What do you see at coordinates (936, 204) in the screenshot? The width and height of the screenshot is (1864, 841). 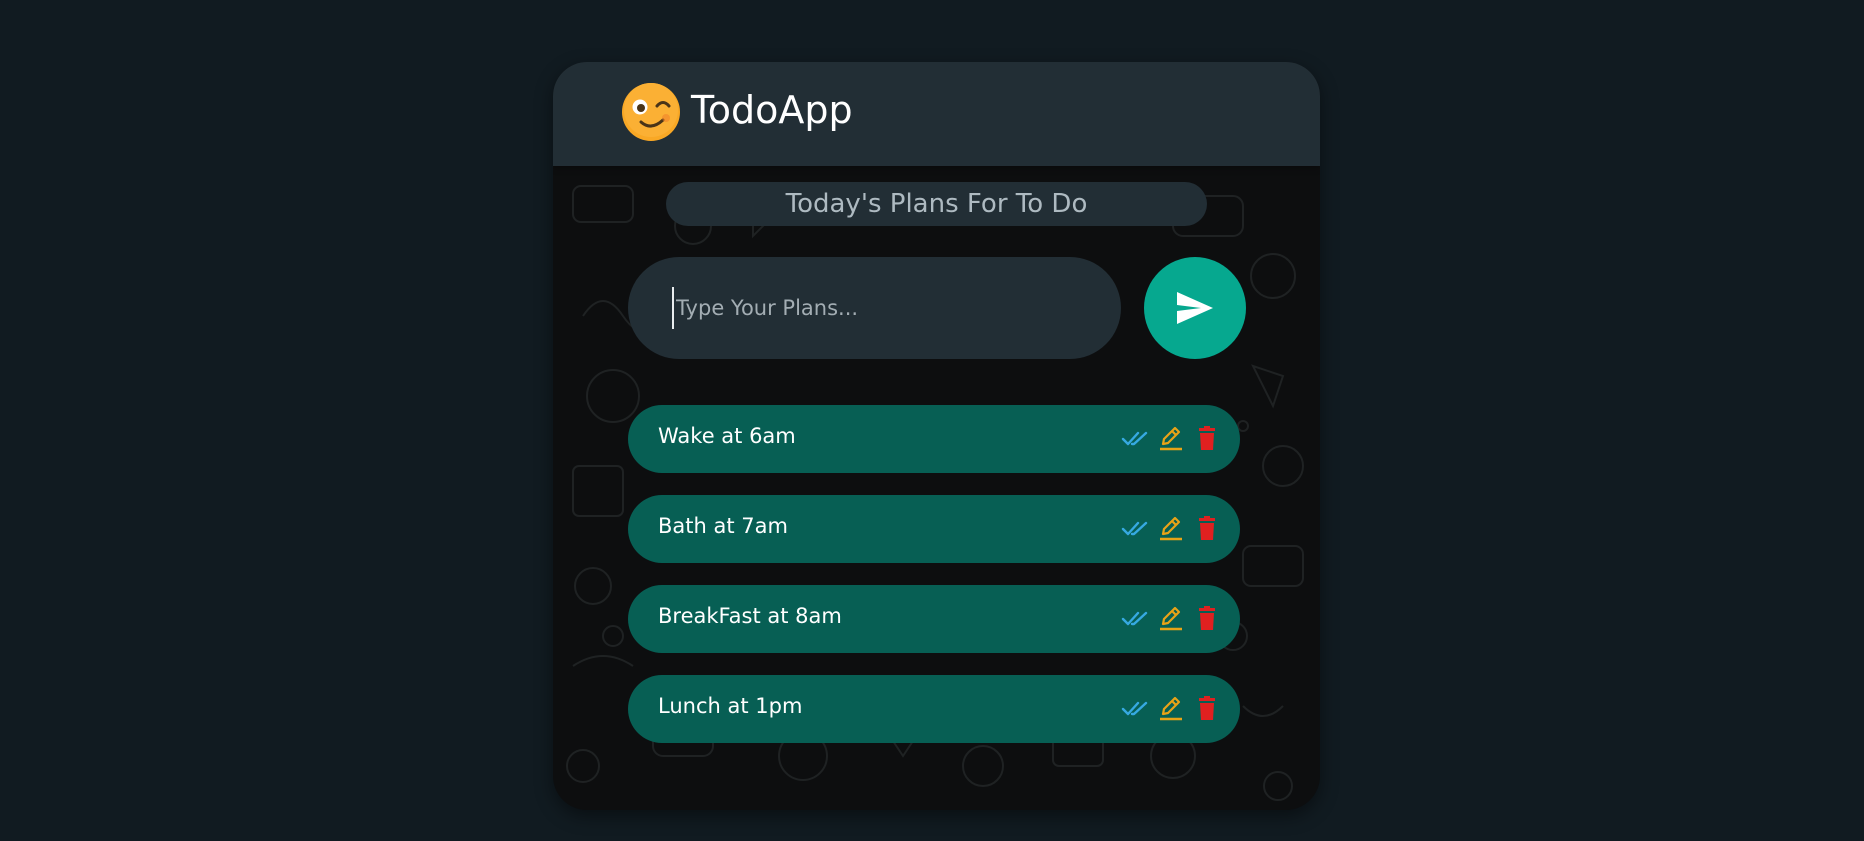 I see `page-subtitle: Today's Plans For To Do` at bounding box center [936, 204].